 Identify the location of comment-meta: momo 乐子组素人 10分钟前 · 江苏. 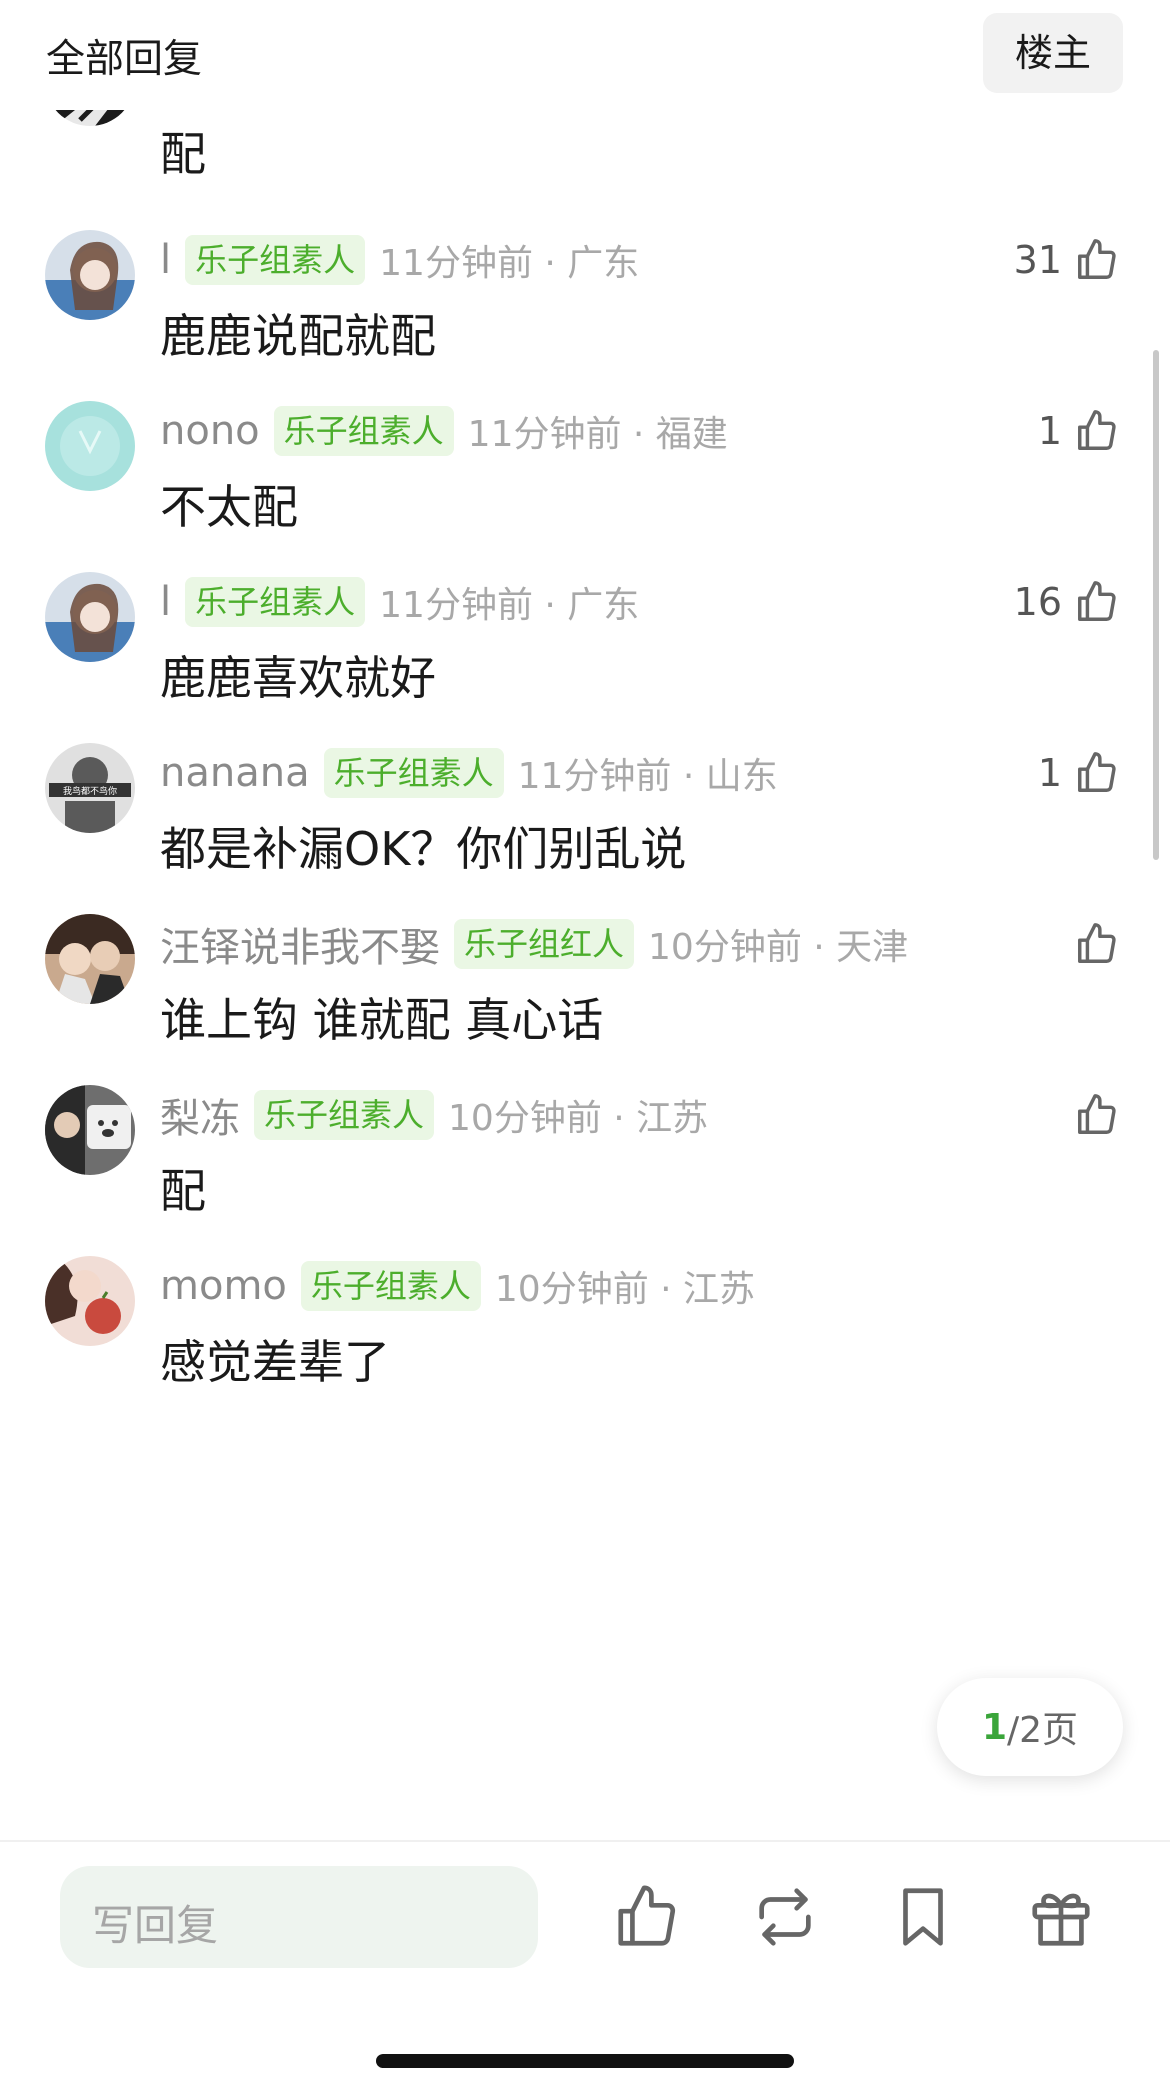
(457, 1286).